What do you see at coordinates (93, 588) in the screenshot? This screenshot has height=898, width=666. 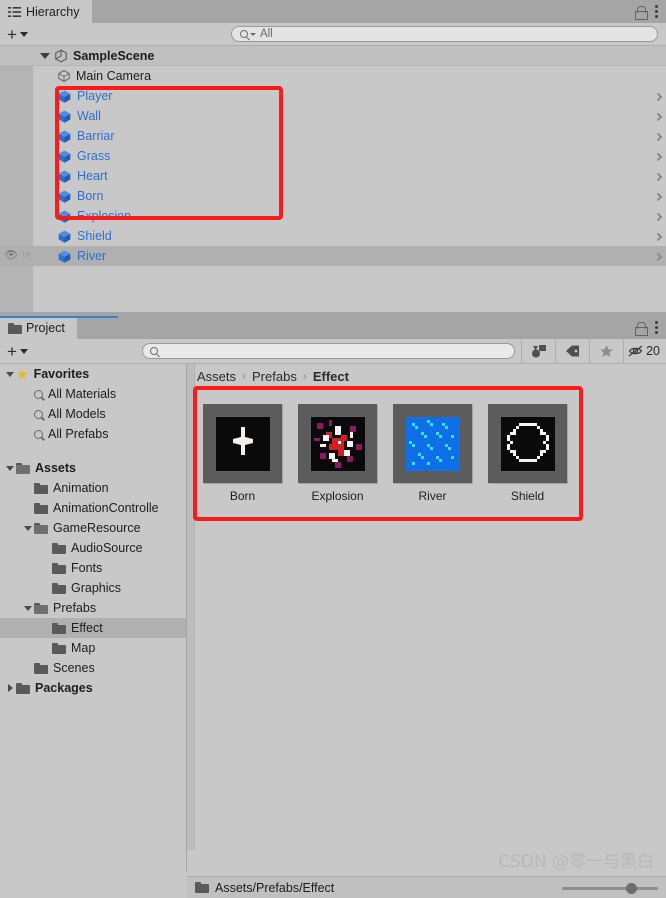 I see `project-tree-item-graphics: Graphics` at bounding box center [93, 588].